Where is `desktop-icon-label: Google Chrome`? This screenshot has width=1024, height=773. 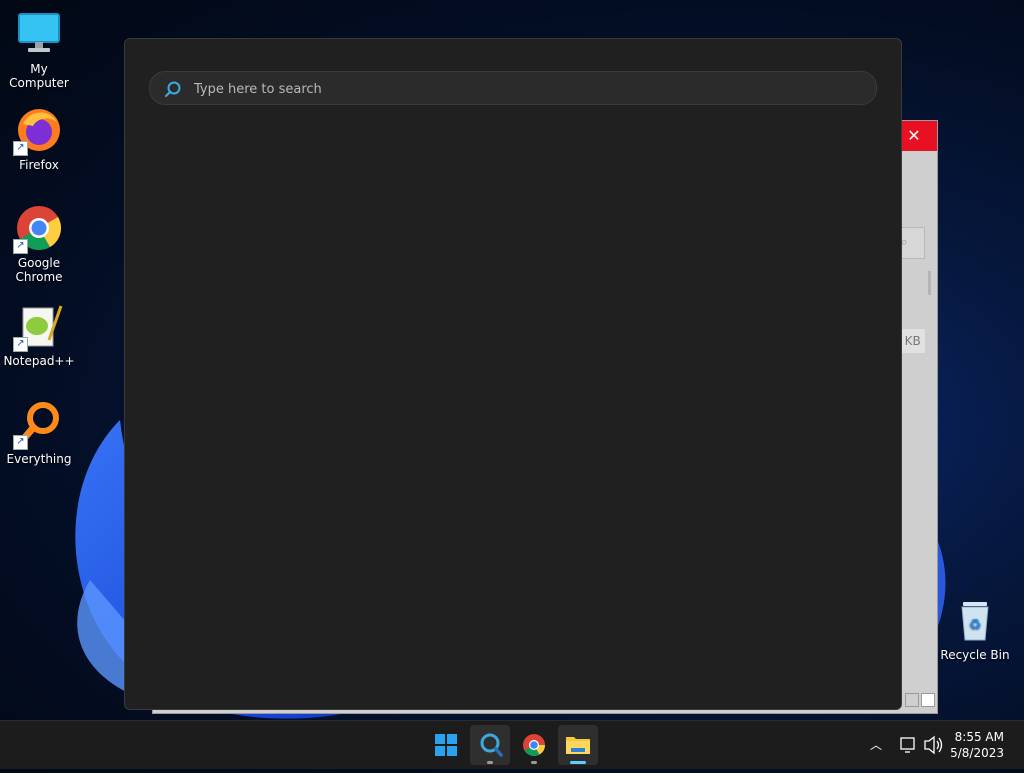 desktop-icon-label: Google Chrome is located at coordinates (39, 270).